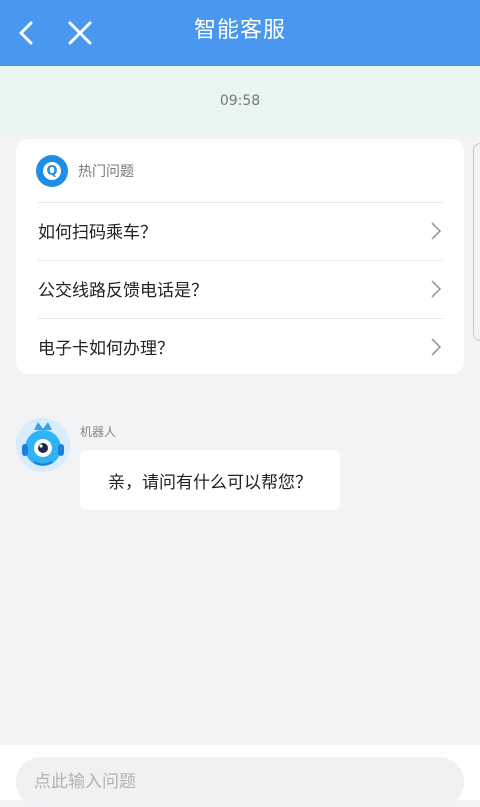  I want to click on close-icon, so click(80, 33).